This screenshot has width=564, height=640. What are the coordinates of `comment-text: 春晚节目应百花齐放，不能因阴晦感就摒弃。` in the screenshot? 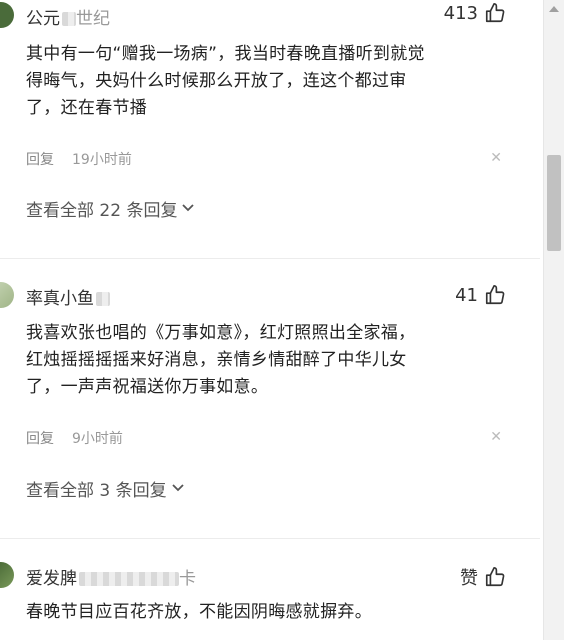 It's located at (261, 612).